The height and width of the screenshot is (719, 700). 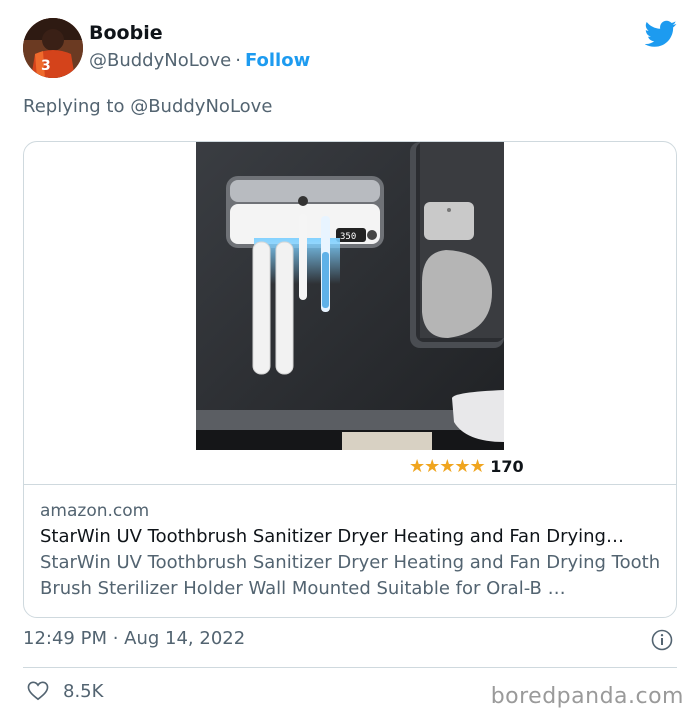 I want to click on author-name: Boobie, so click(x=126, y=33).